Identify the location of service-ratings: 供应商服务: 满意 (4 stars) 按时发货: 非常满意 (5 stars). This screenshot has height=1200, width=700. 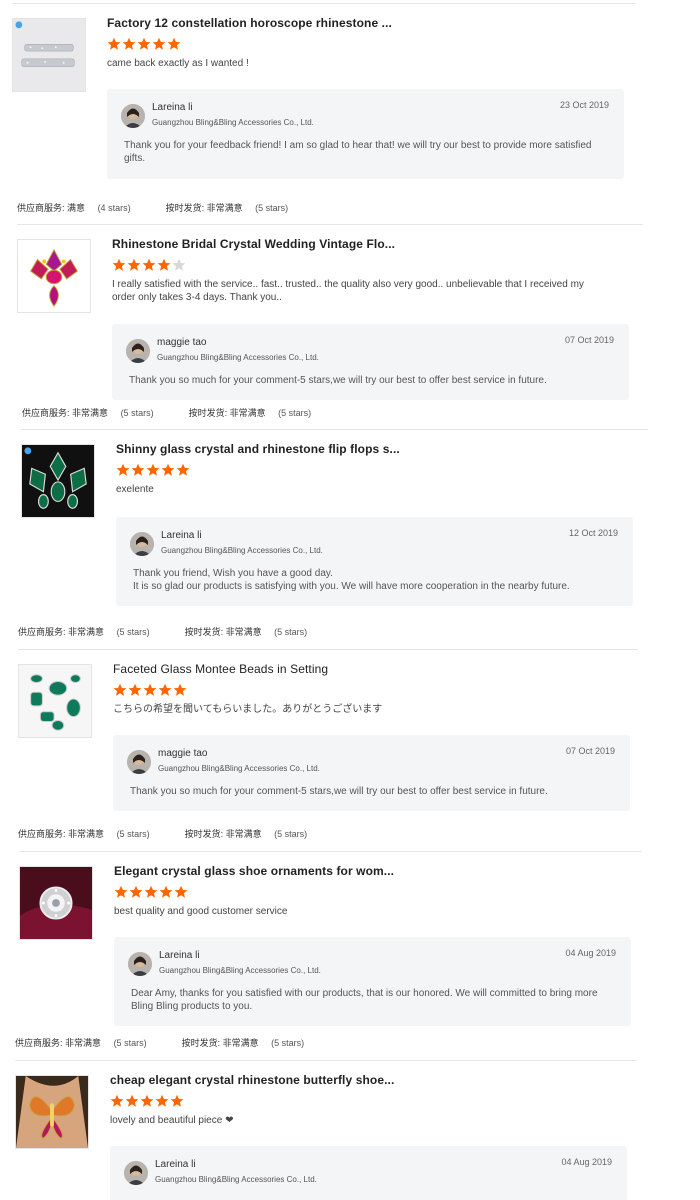
(152, 207).